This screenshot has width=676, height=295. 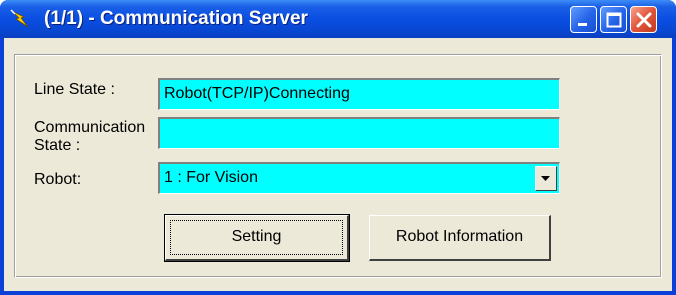 I want to click on lightning-app-icon, so click(x=19, y=18).